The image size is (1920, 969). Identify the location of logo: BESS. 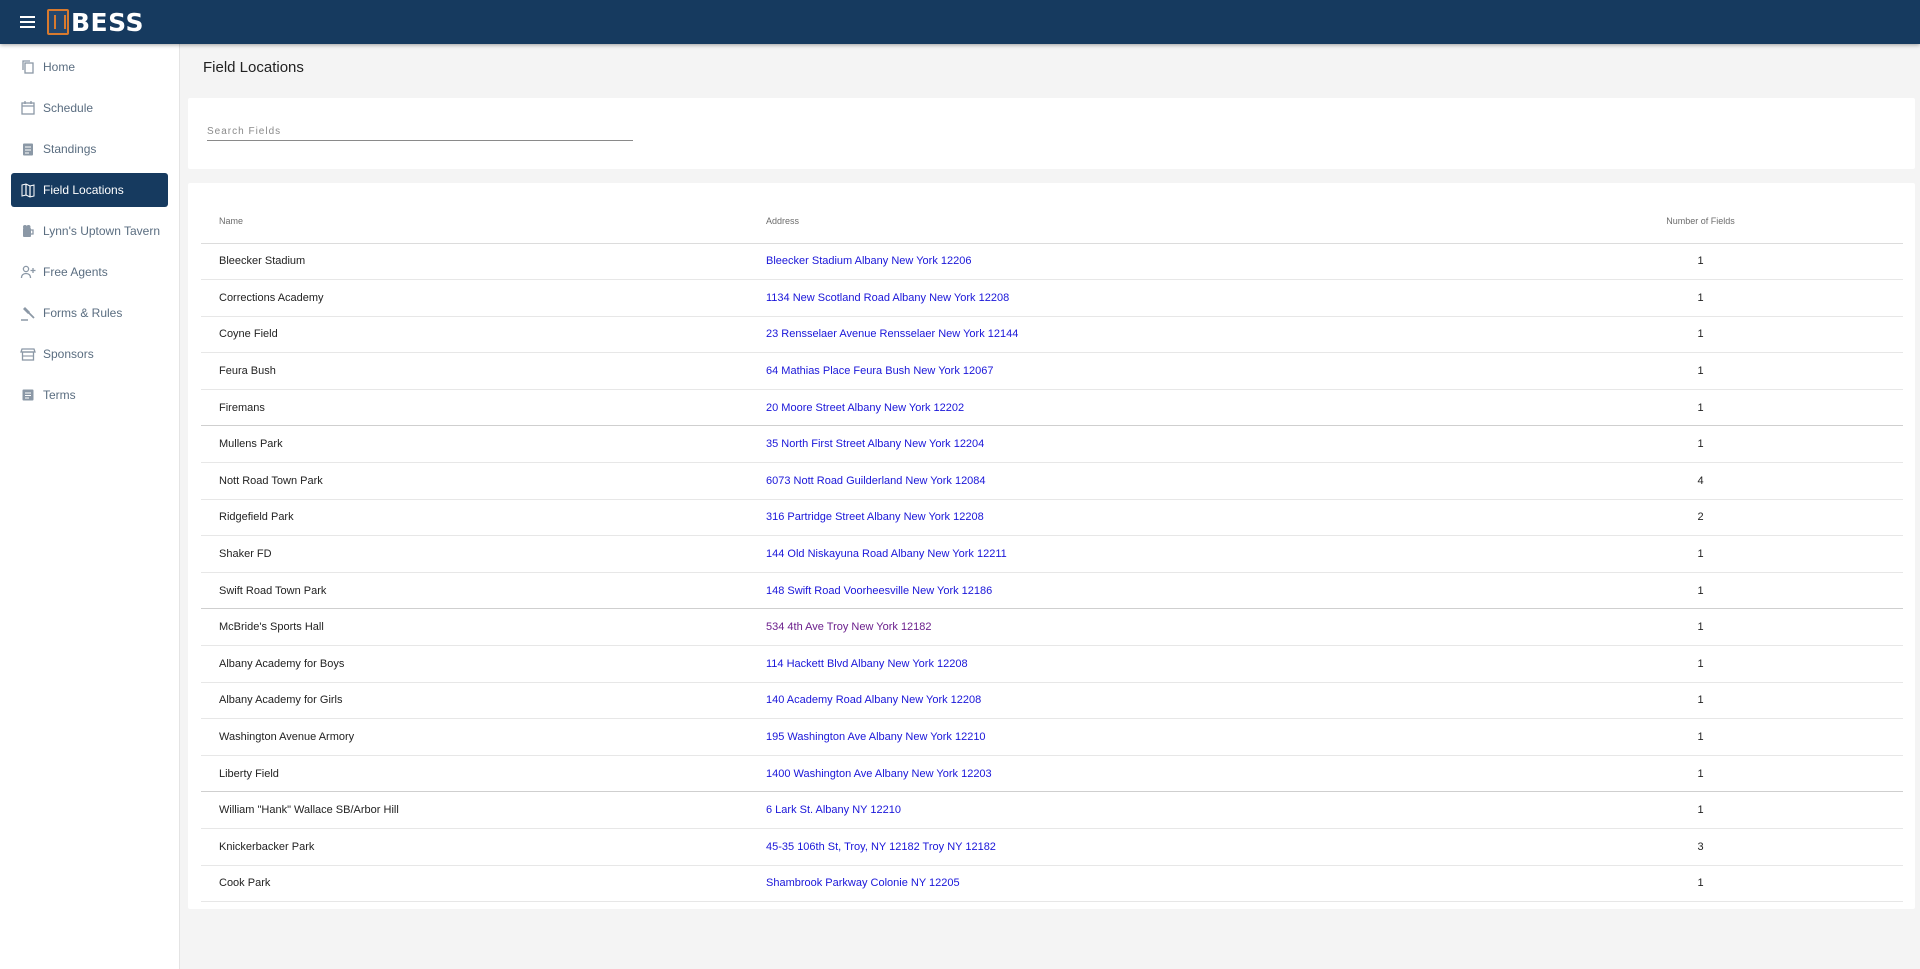
(95, 22).